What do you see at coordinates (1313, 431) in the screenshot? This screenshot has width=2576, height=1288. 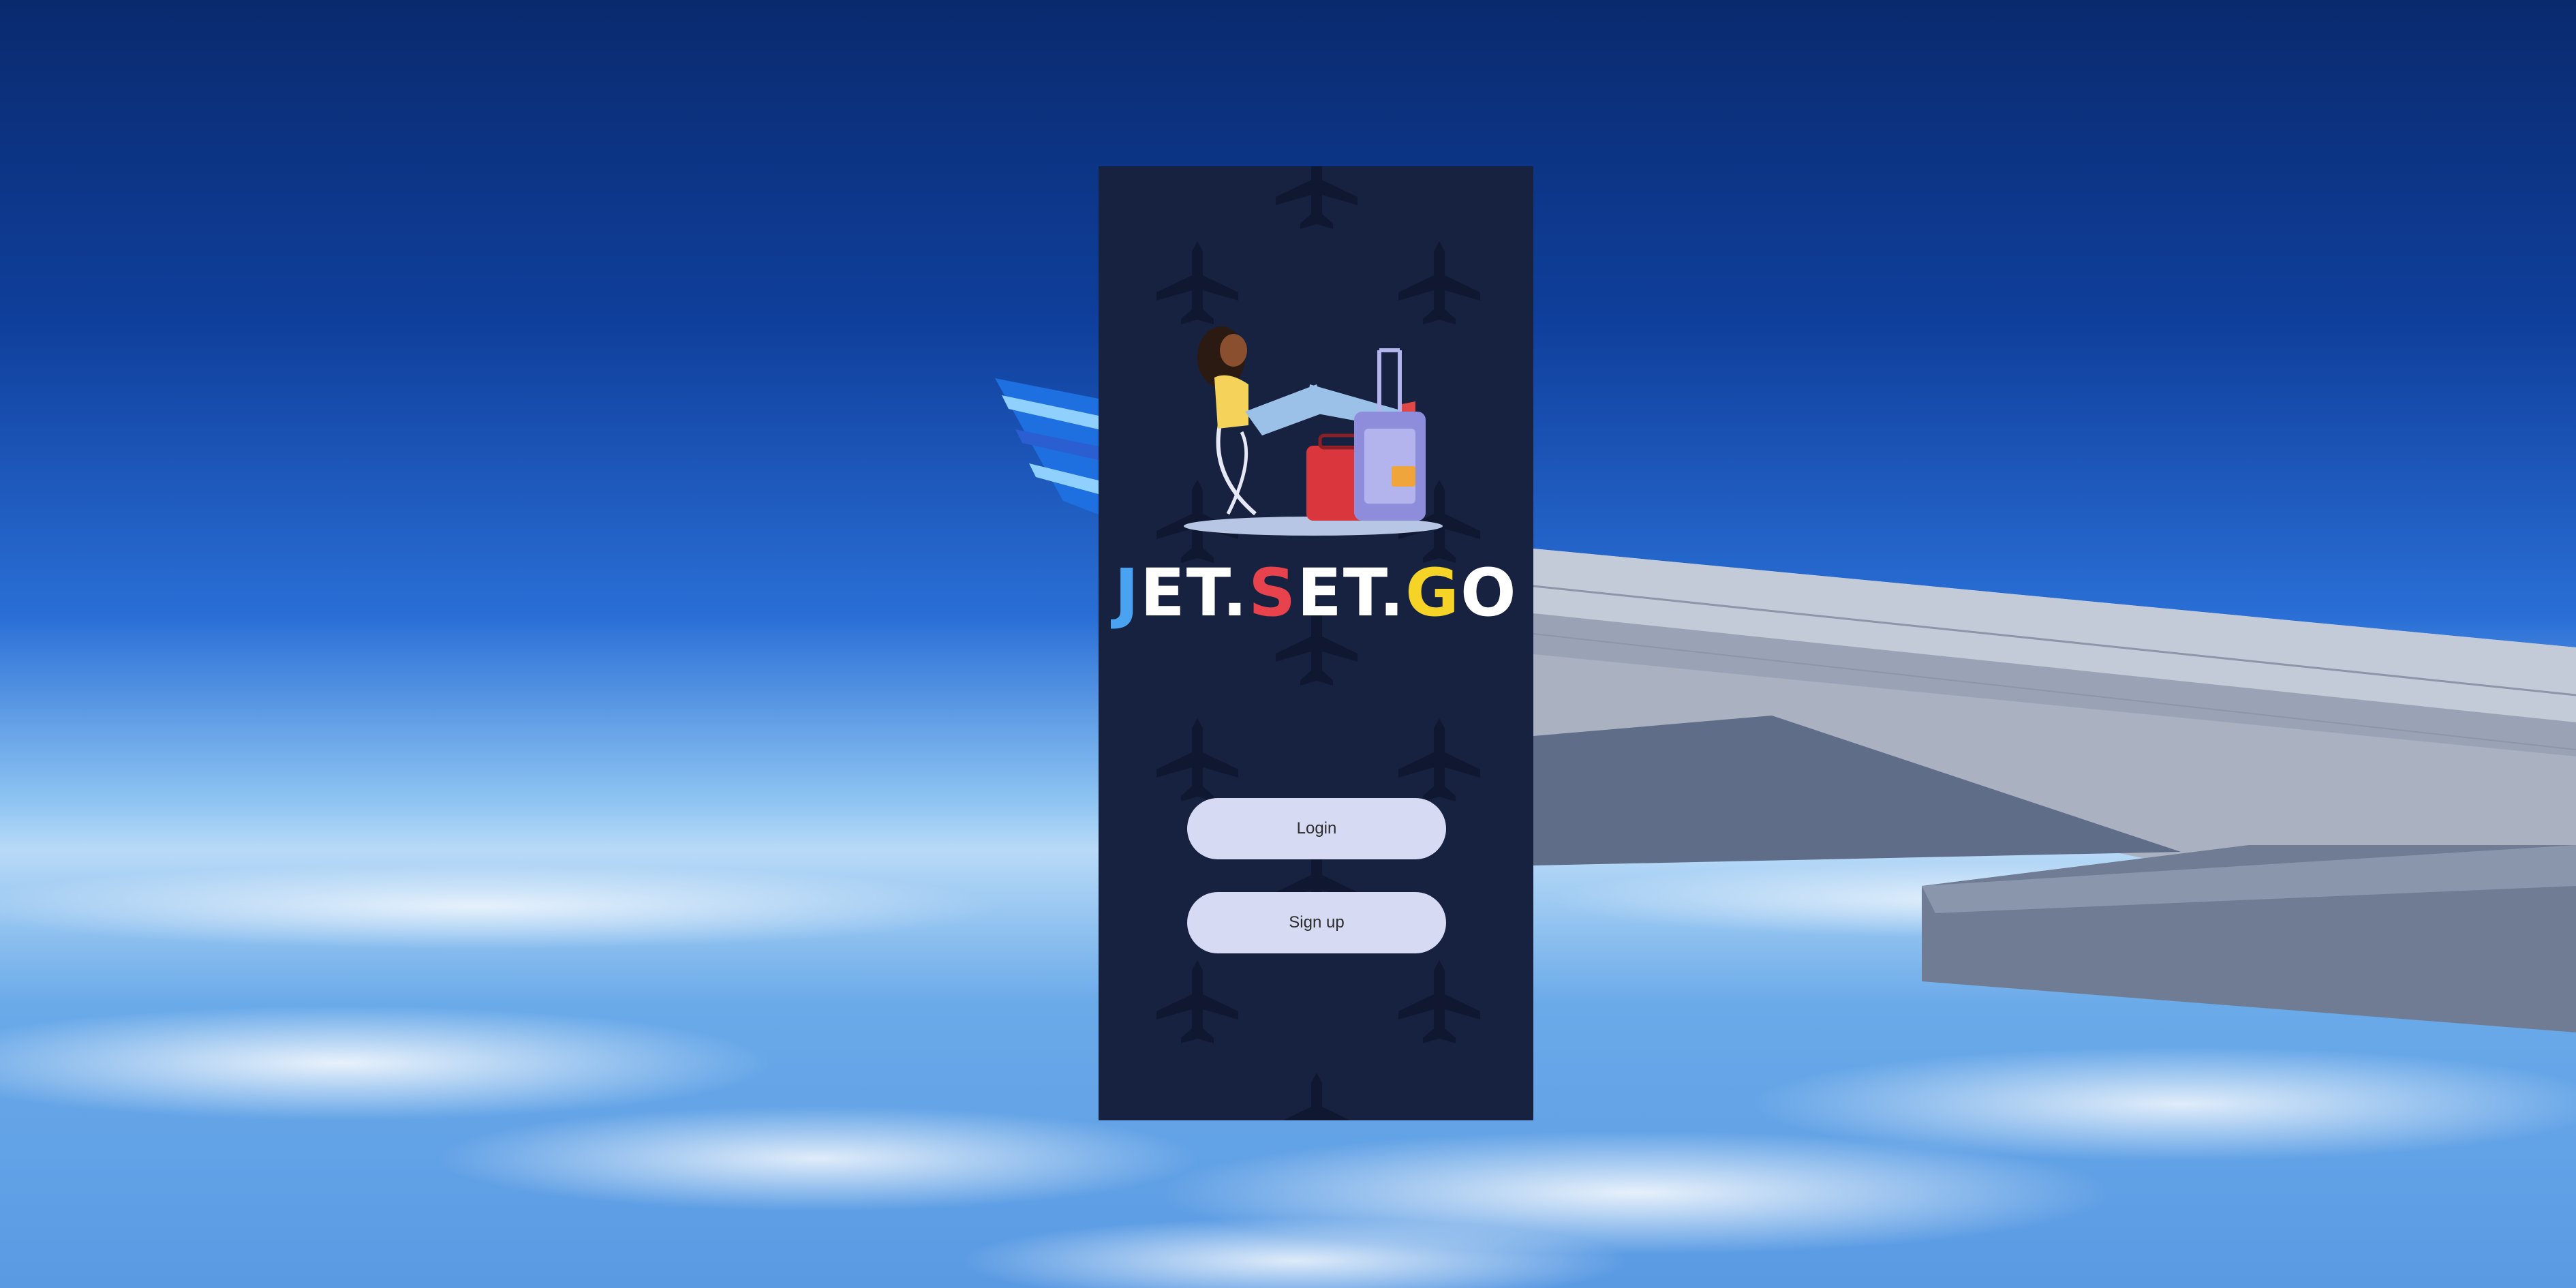 I see `traveler-illustration` at bounding box center [1313, 431].